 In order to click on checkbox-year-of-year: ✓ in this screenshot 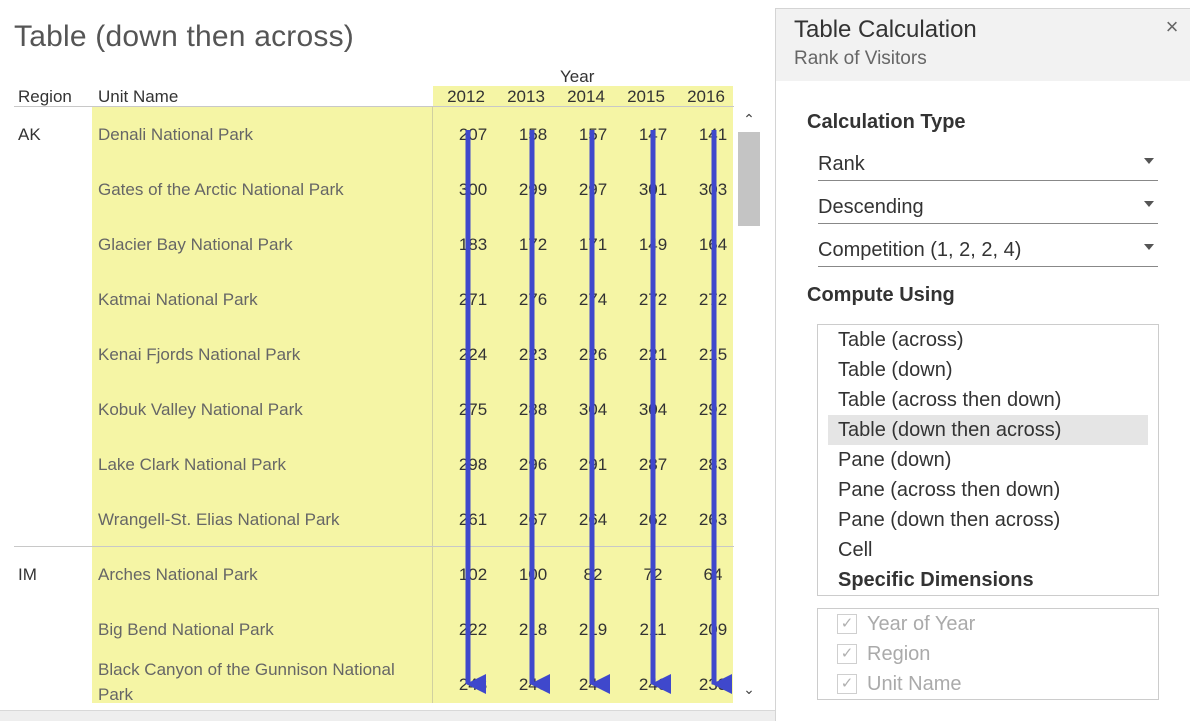, I will do `click(847, 624)`.